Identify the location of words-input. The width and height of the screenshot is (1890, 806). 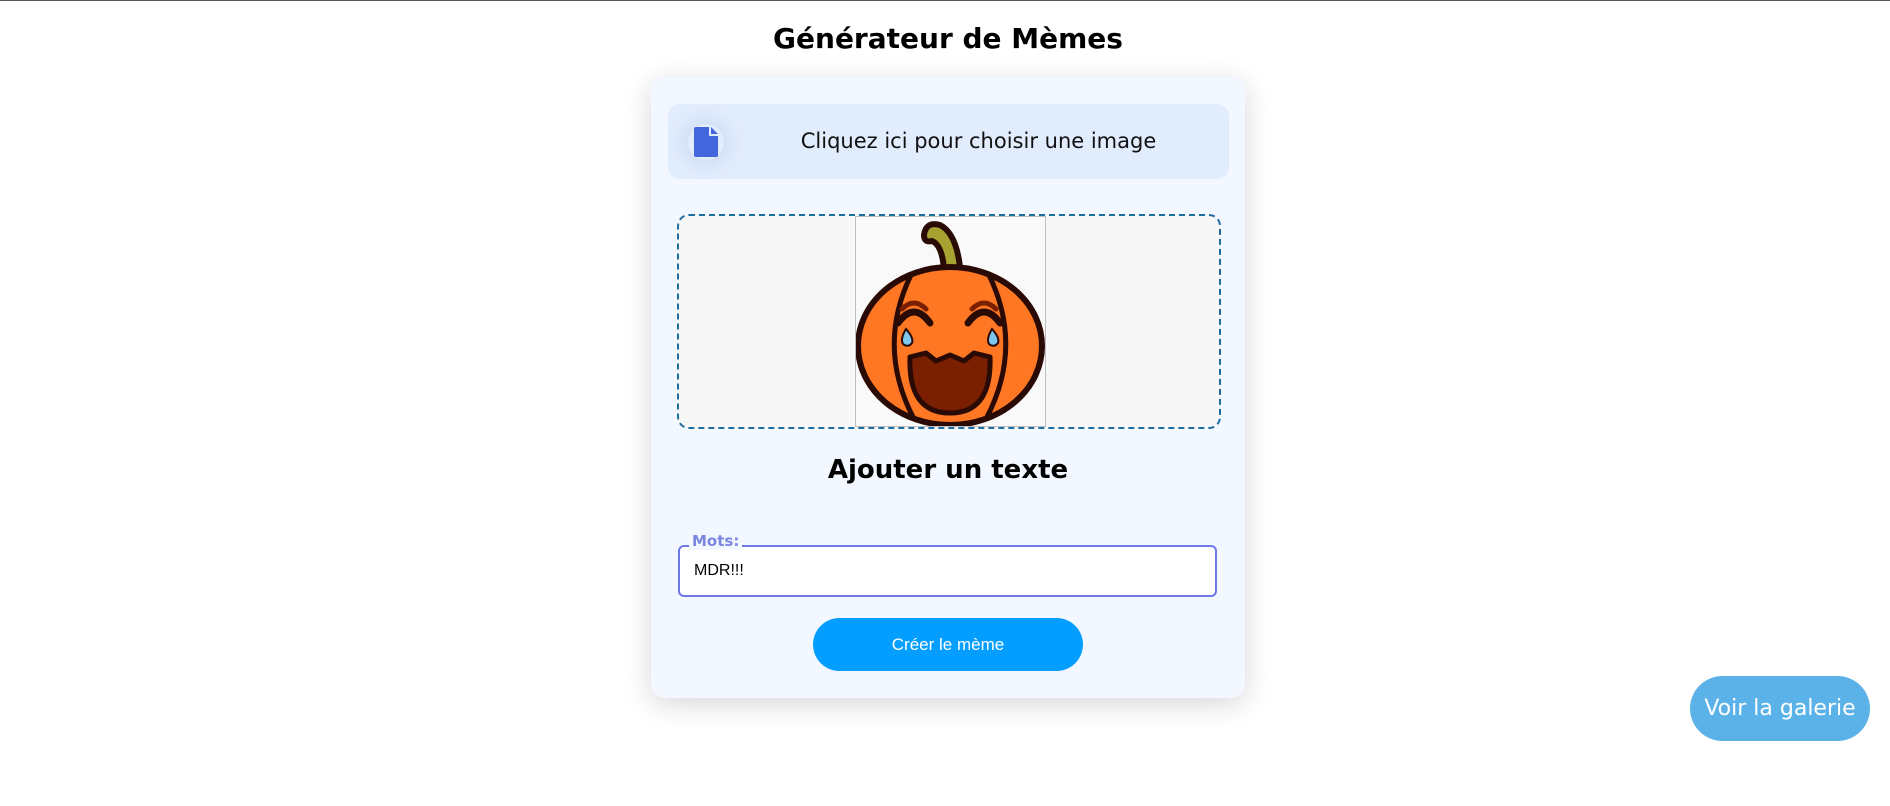
(947, 571).